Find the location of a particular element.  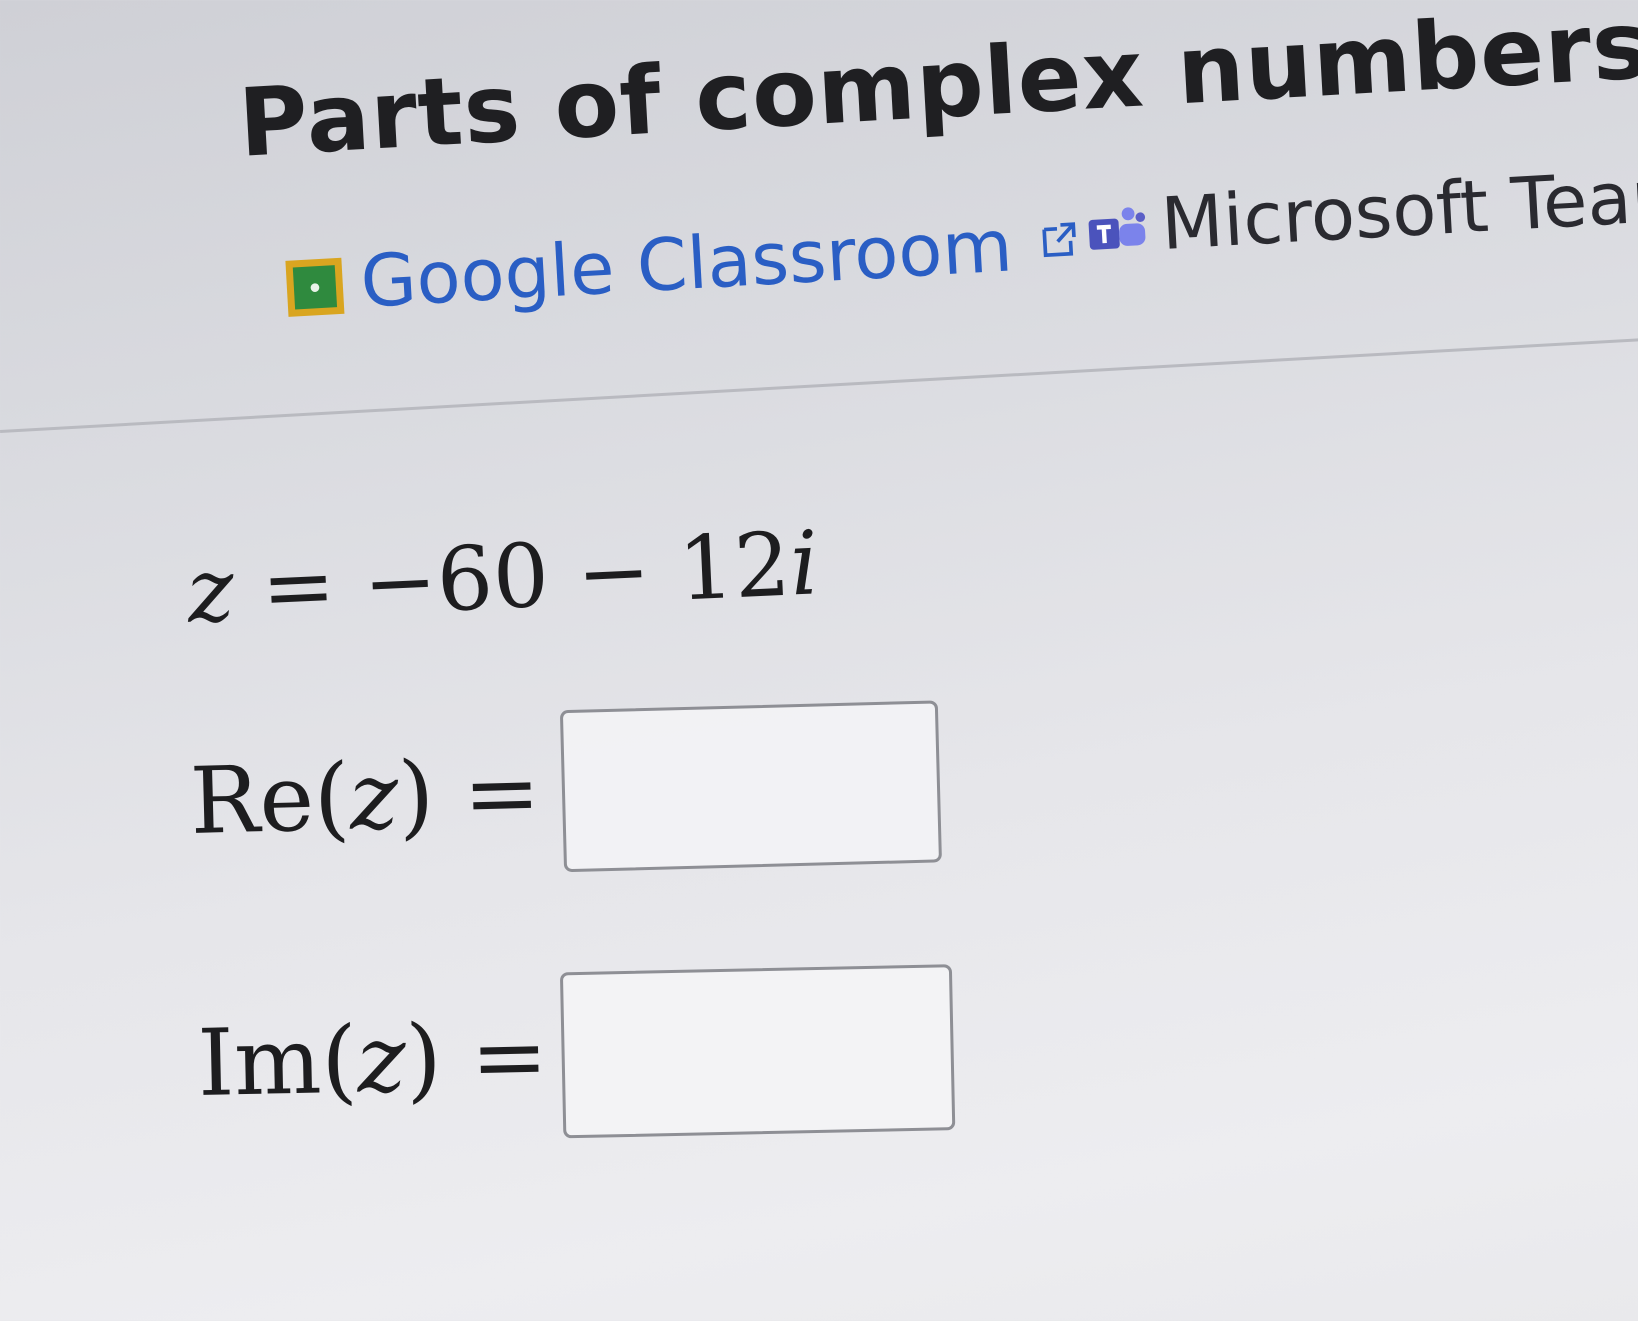

real-part-row: Re(z) = is located at coordinates (565, 791).